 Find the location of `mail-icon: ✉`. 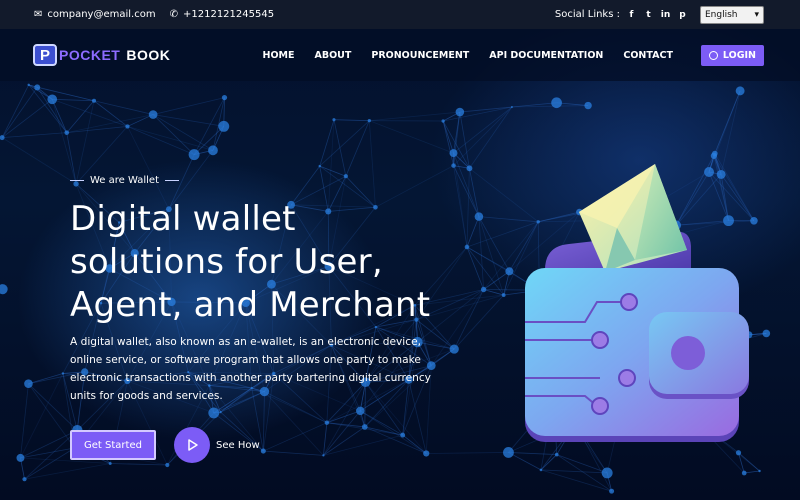

mail-icon: ✉ is located at coordinates (38, 14).